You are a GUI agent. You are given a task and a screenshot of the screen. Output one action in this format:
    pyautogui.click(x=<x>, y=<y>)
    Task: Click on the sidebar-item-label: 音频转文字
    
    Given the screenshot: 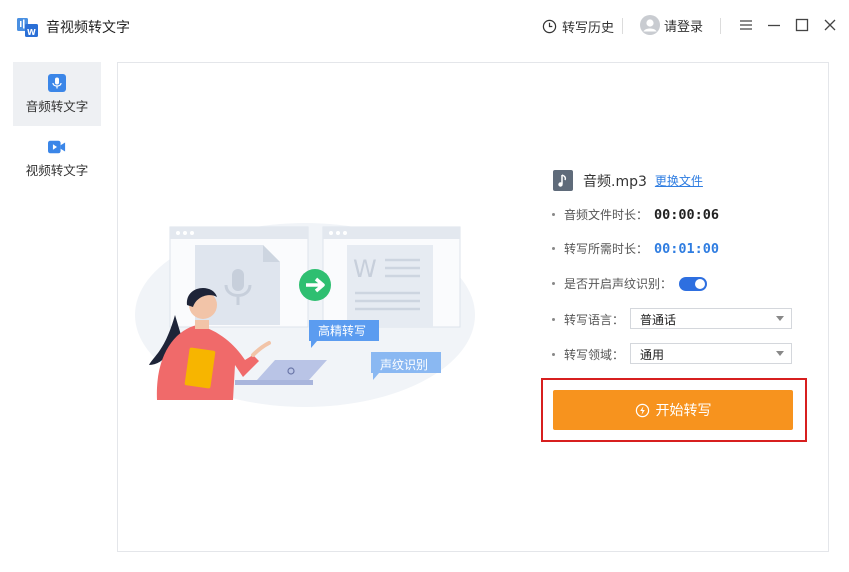 What is the action you would take?
    pyautogui.click(x=57, y=106)
    